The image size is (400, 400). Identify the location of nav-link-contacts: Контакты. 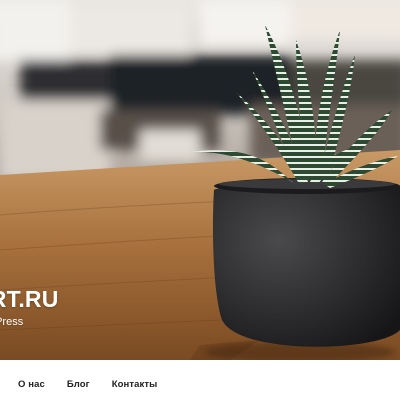
(135, 384).